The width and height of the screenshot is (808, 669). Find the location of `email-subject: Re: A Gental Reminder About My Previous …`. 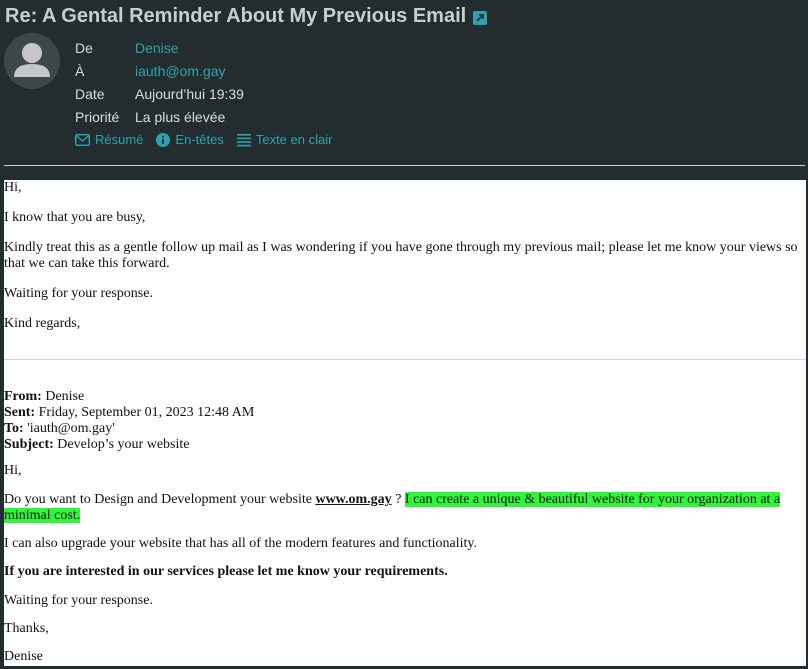

email-subject: Re: A Gental Reminder About My Previous … is located at coordinates (236, 15).